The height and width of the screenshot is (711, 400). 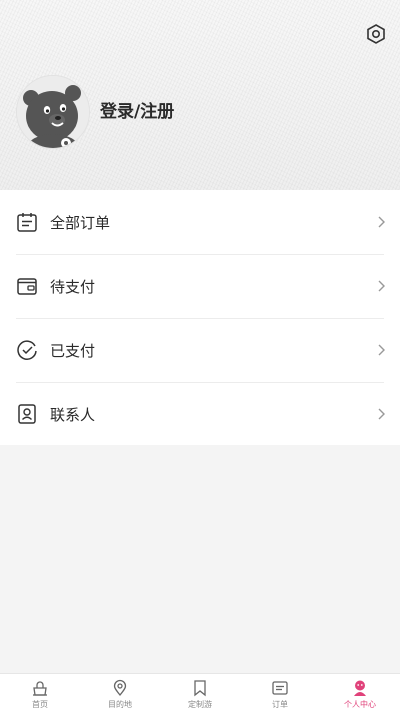 I want to click on home-bag-icon, so click(x=40, y=688).